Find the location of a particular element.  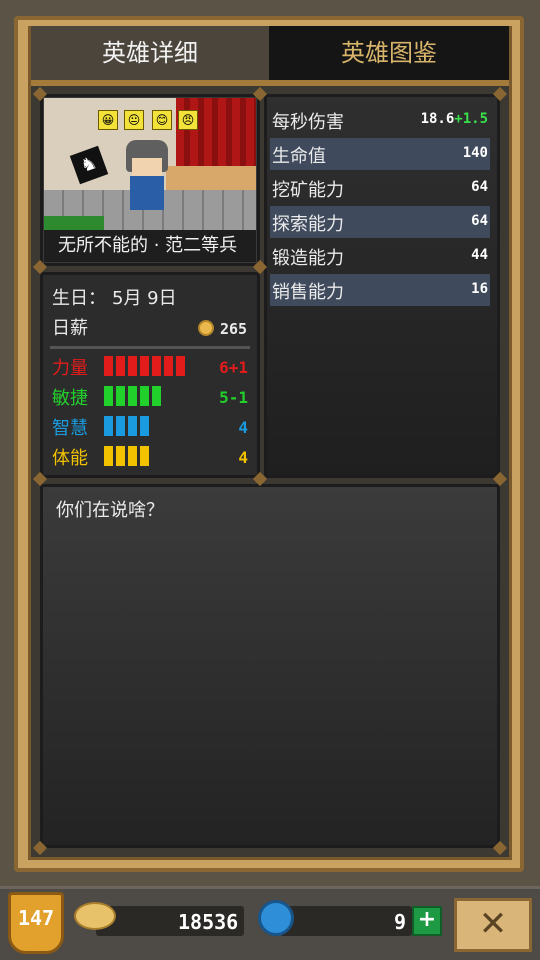

stat-value: 44 is located at coordinates (479, 255).